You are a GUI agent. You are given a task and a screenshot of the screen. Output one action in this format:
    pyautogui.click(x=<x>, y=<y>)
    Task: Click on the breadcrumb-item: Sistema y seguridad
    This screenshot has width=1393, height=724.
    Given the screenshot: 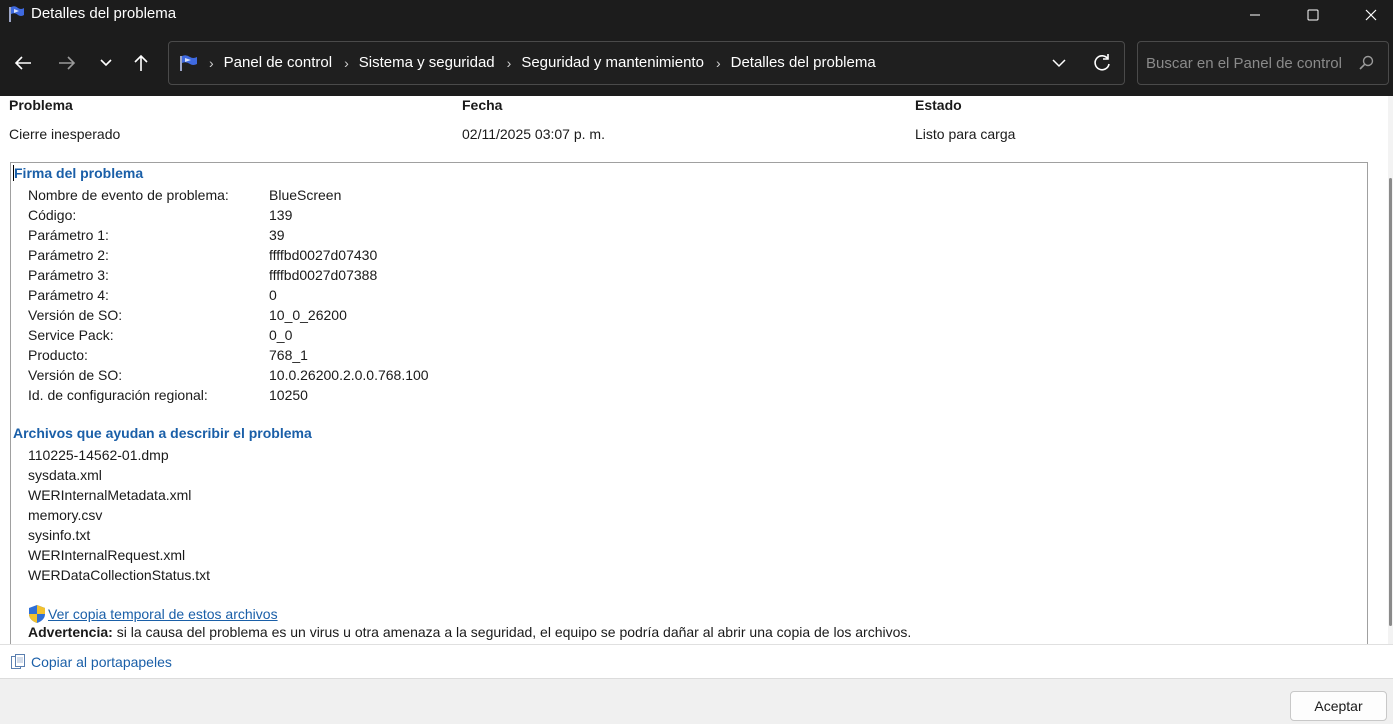 What is the action you would take?
    pyautogui.click(x=427, y=62)
    